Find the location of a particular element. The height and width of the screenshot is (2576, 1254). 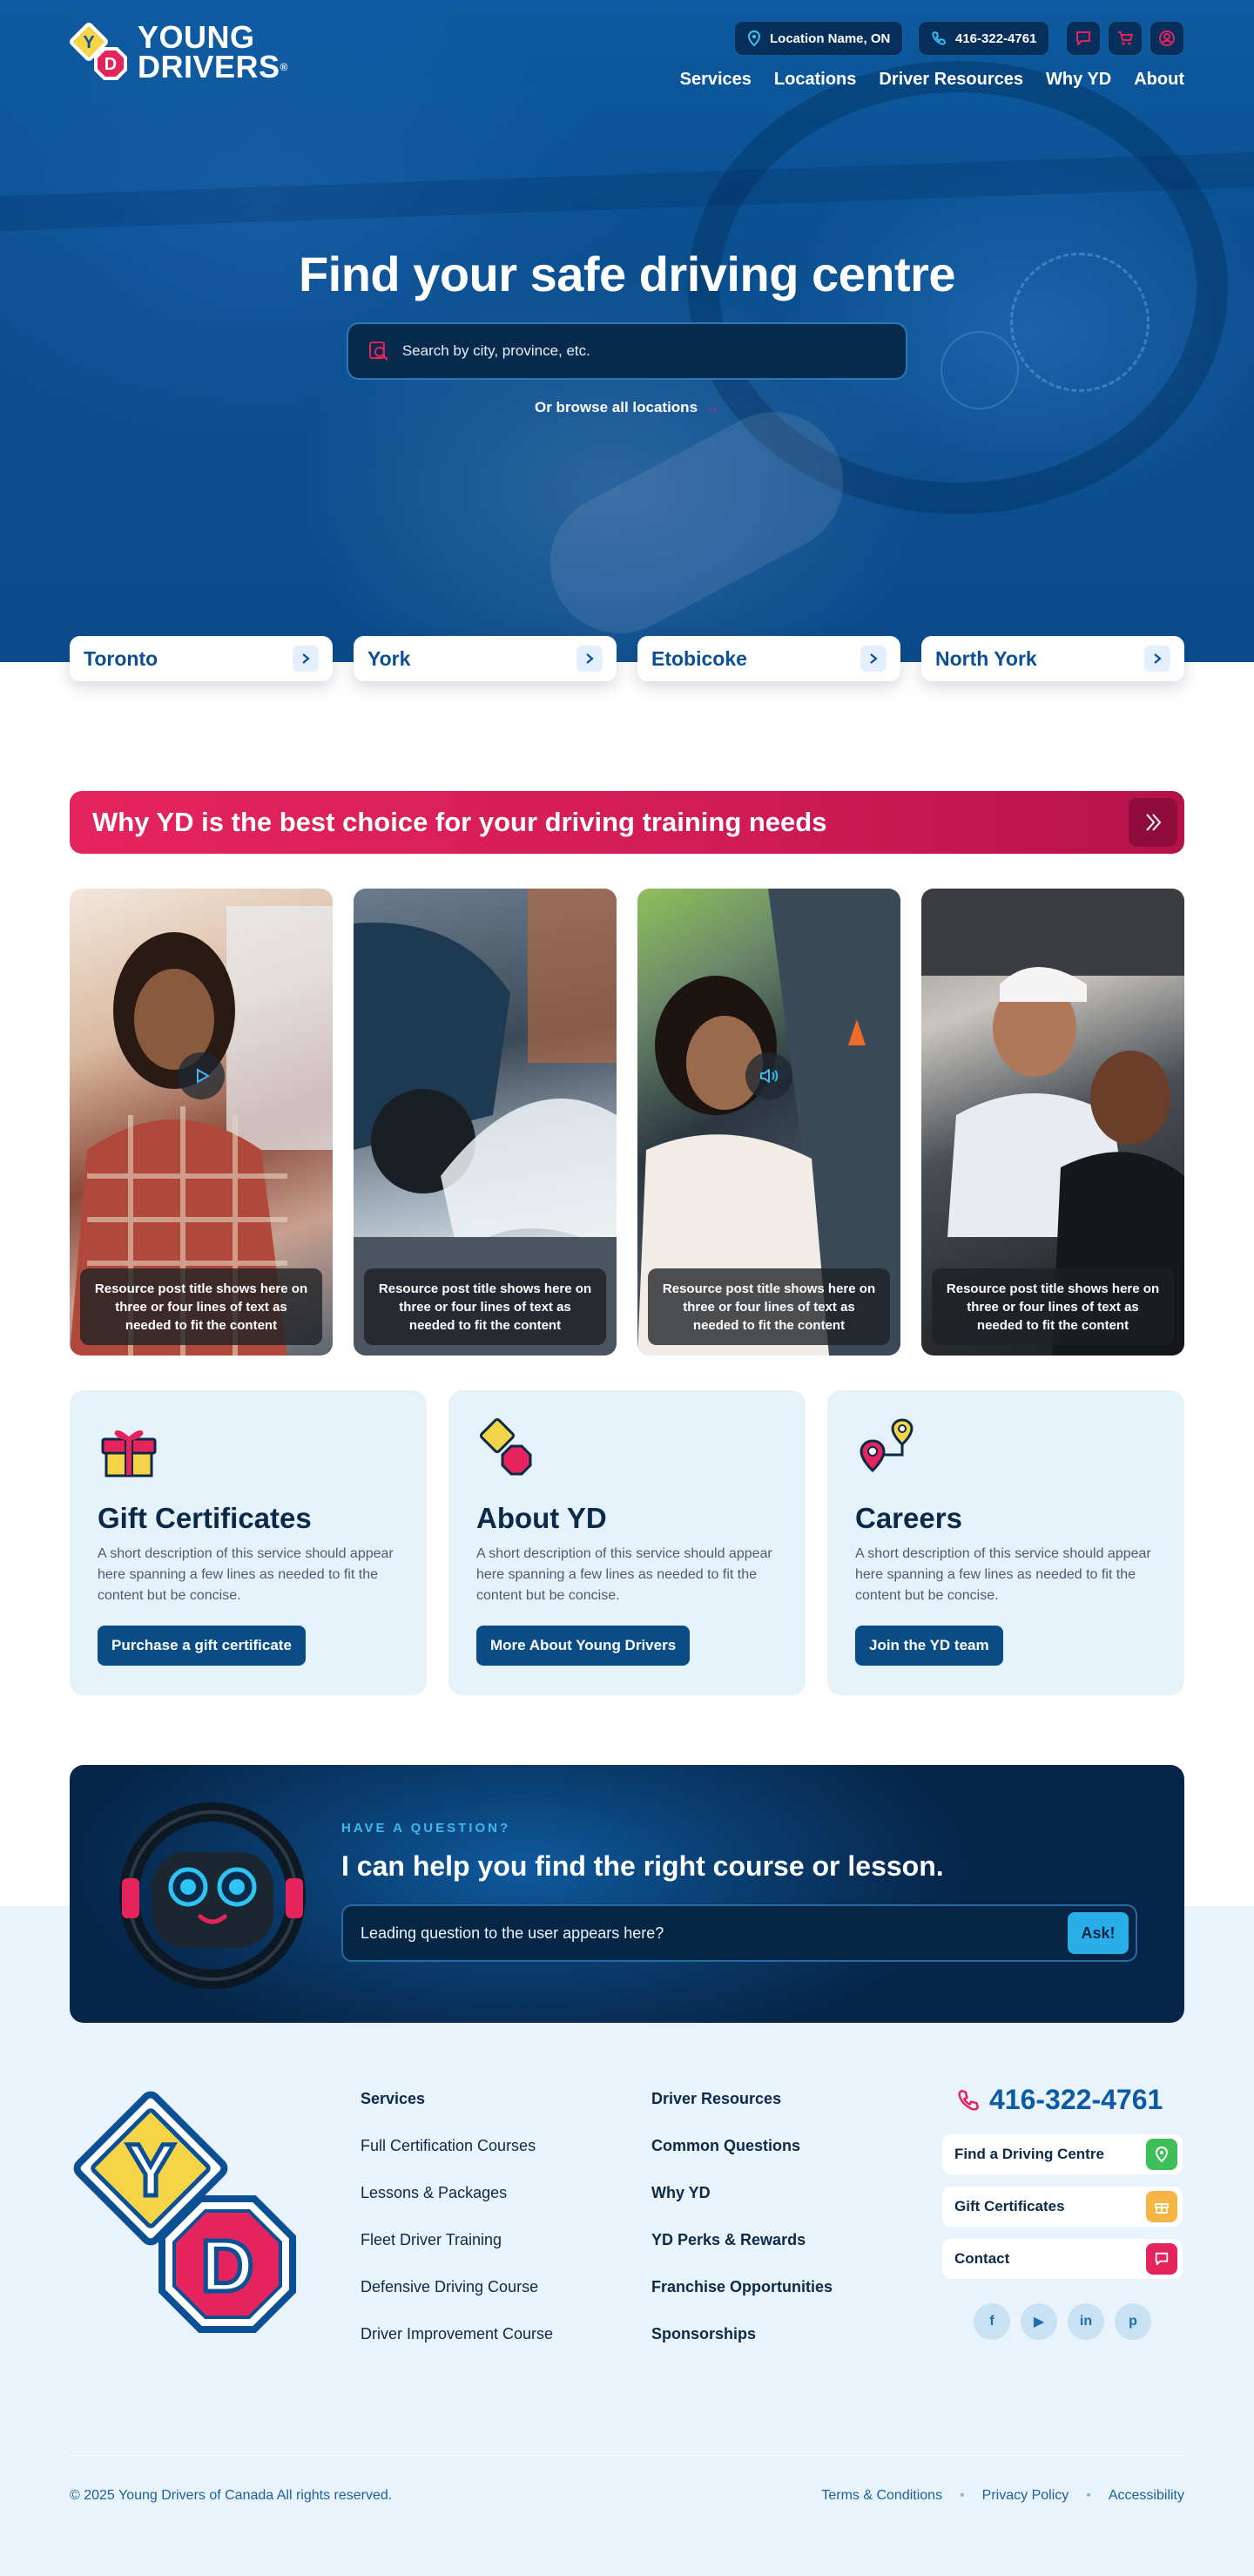

city-card-york: York is located at coordinates (486, 658).